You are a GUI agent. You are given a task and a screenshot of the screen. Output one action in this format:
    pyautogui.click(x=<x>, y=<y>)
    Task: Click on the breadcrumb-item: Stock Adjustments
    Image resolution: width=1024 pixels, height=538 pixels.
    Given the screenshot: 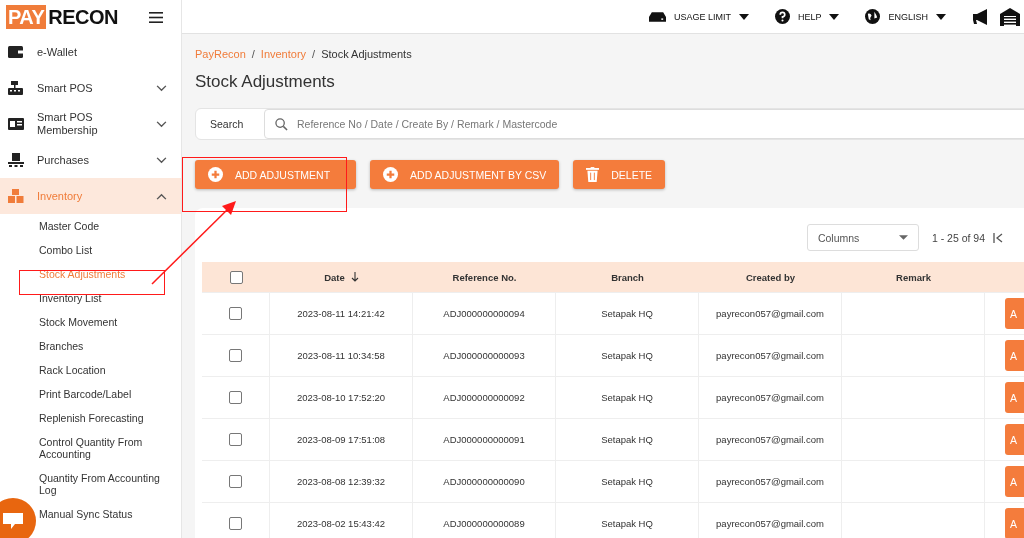 What is the action you would take?
    pyautogui.click(x=366, y=54)
    